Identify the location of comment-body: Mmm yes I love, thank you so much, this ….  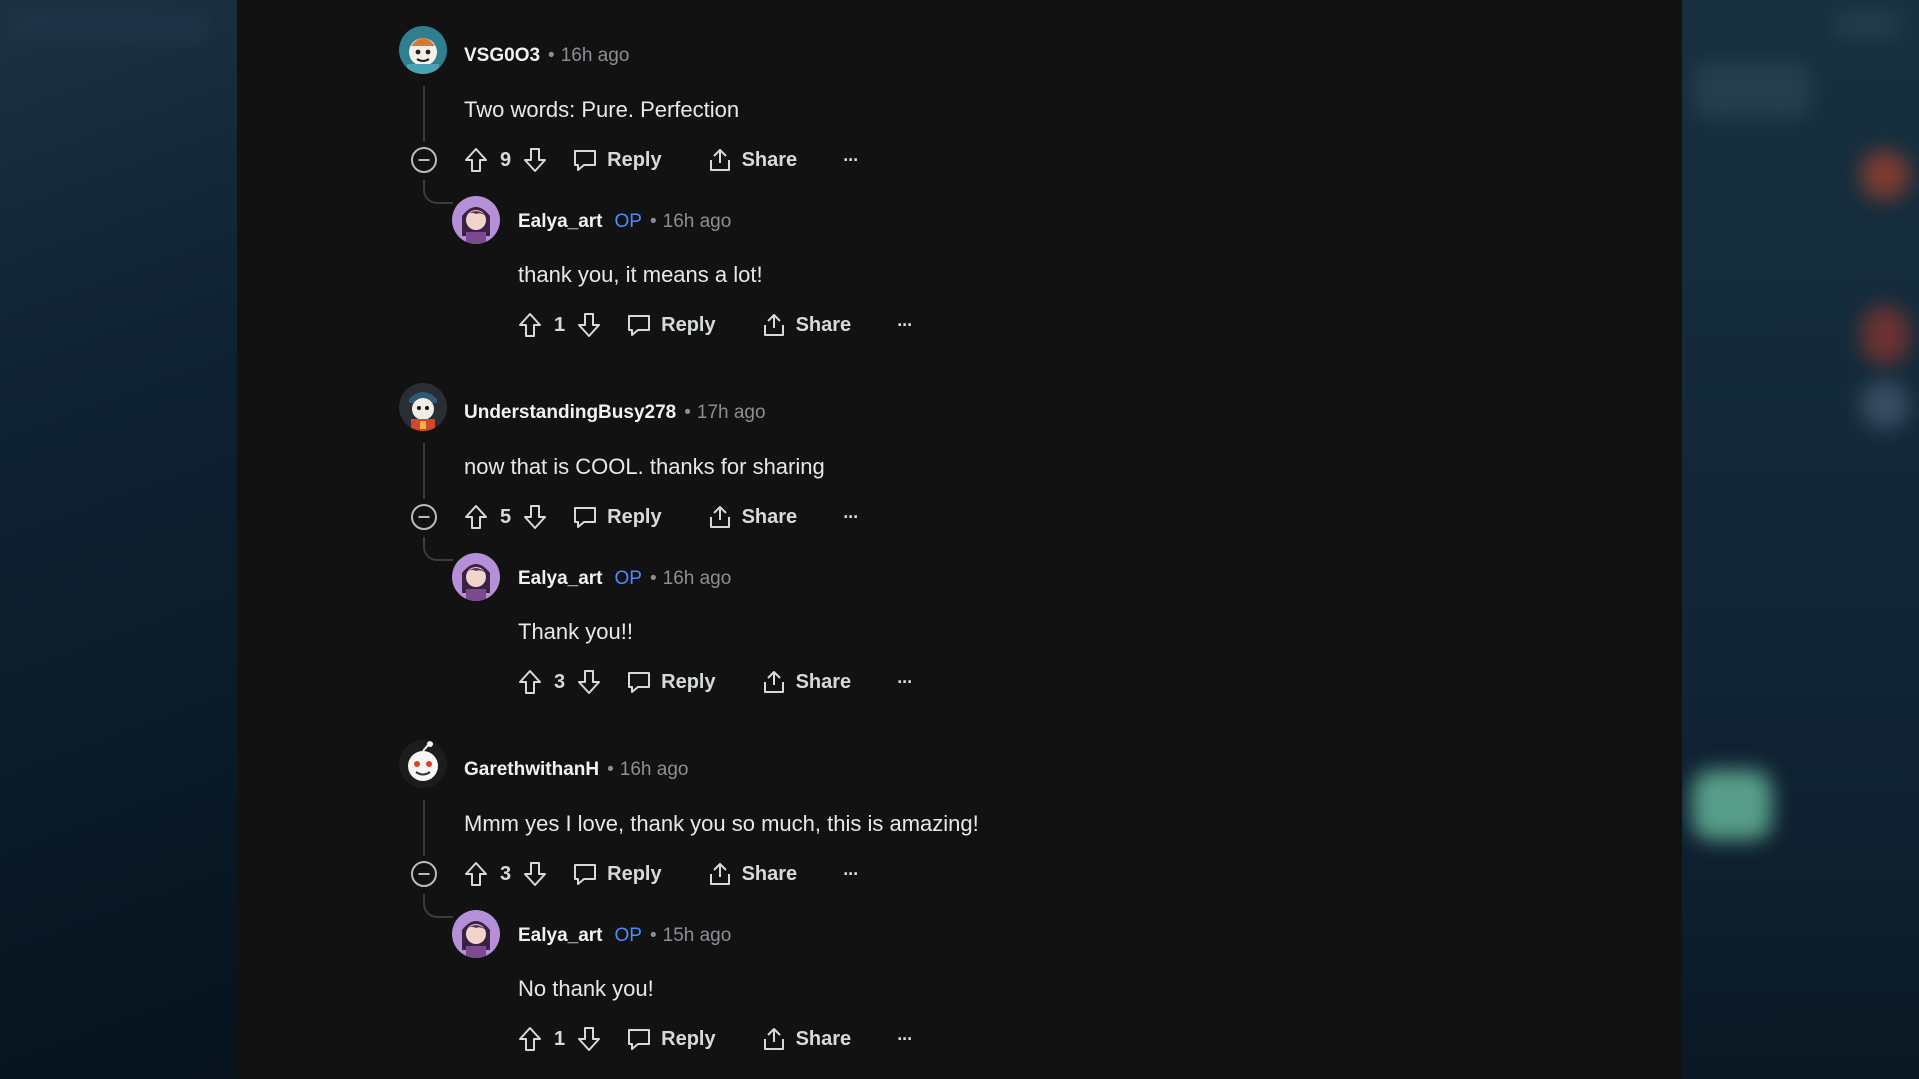
(721, 823).